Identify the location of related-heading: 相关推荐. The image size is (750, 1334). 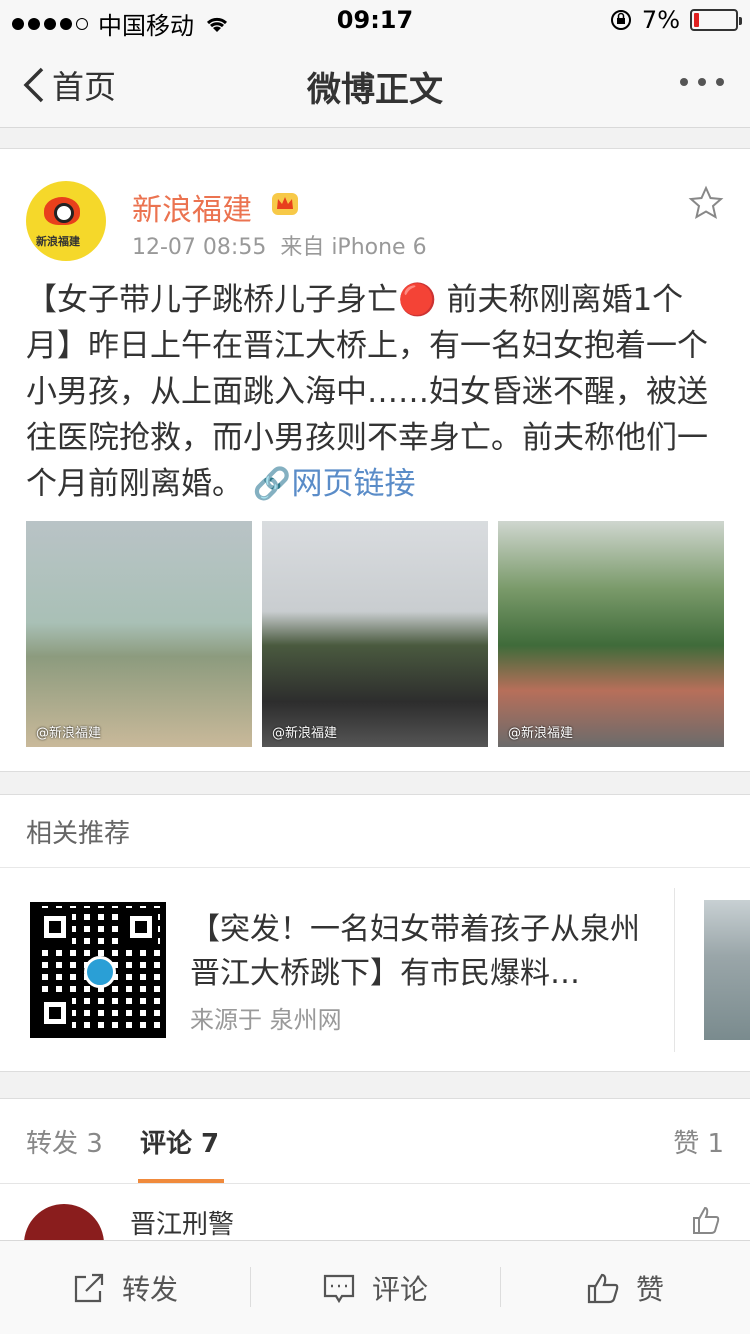
(78, 834).